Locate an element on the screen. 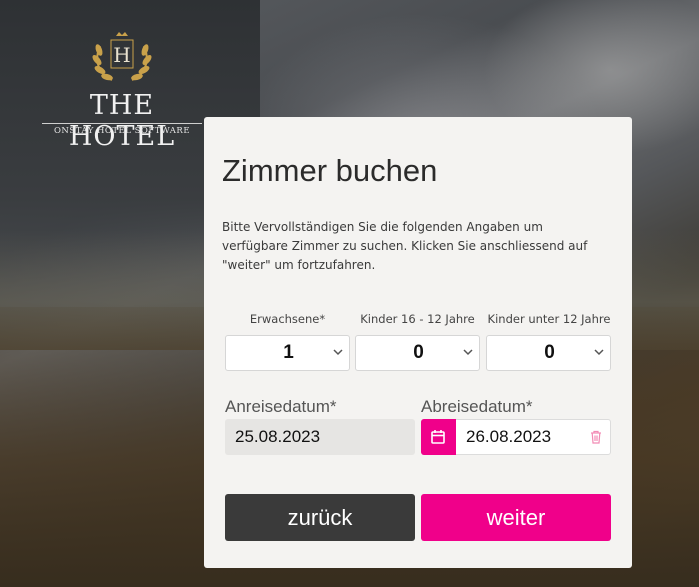  departure-date-field: 26.08.2023 is located at coordinates (516, 437).